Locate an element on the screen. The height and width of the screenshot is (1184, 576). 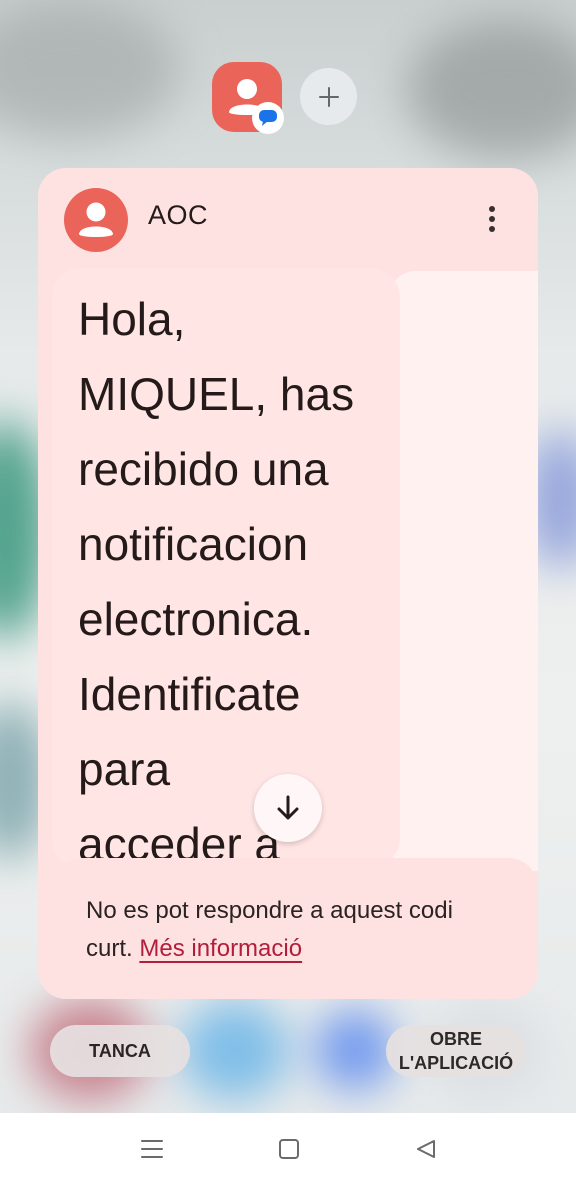
close-button: TANCA is located at coordinates (120, 1051).